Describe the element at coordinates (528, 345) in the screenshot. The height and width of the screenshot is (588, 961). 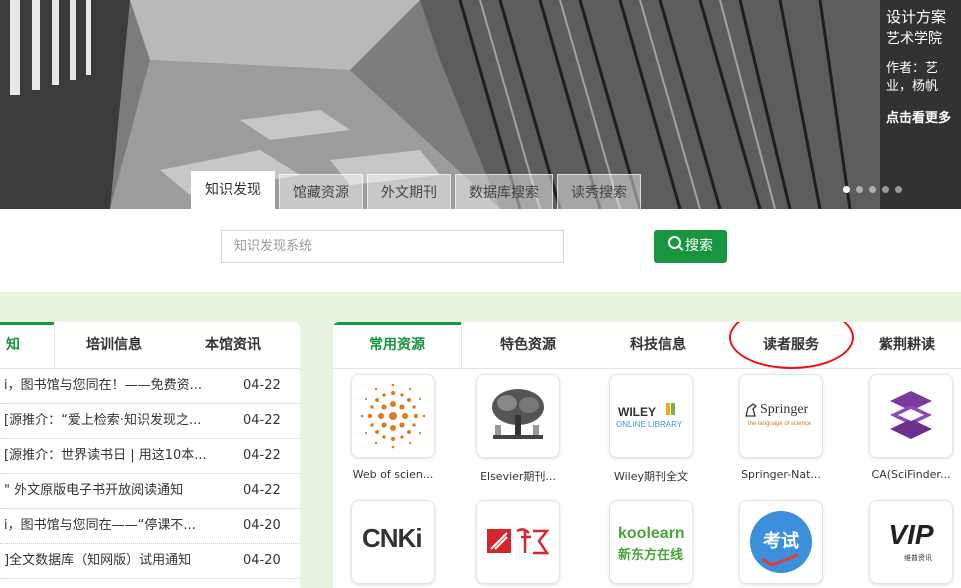
I see `tab-featured-resources: 特色资源` at that location.